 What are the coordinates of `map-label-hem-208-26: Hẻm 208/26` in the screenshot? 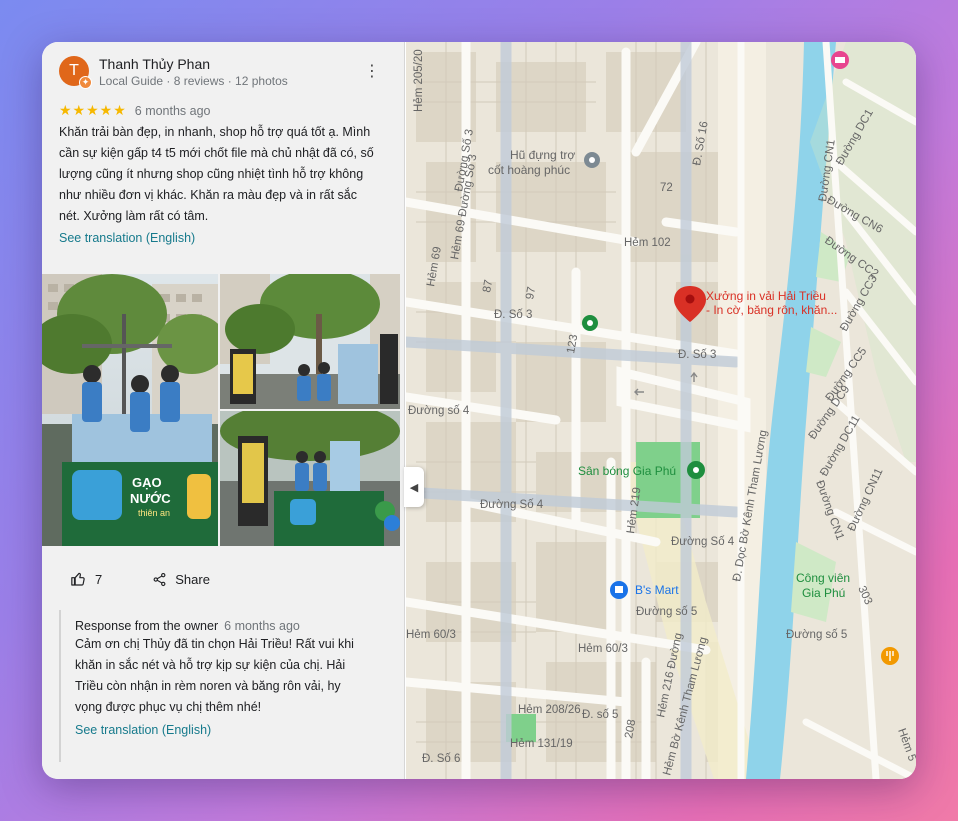 It's located at (549, 710).